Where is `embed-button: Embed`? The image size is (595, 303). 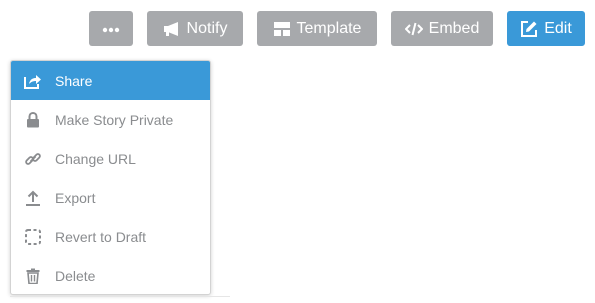 embed-button: Embed is located at coordinates (442, 28).